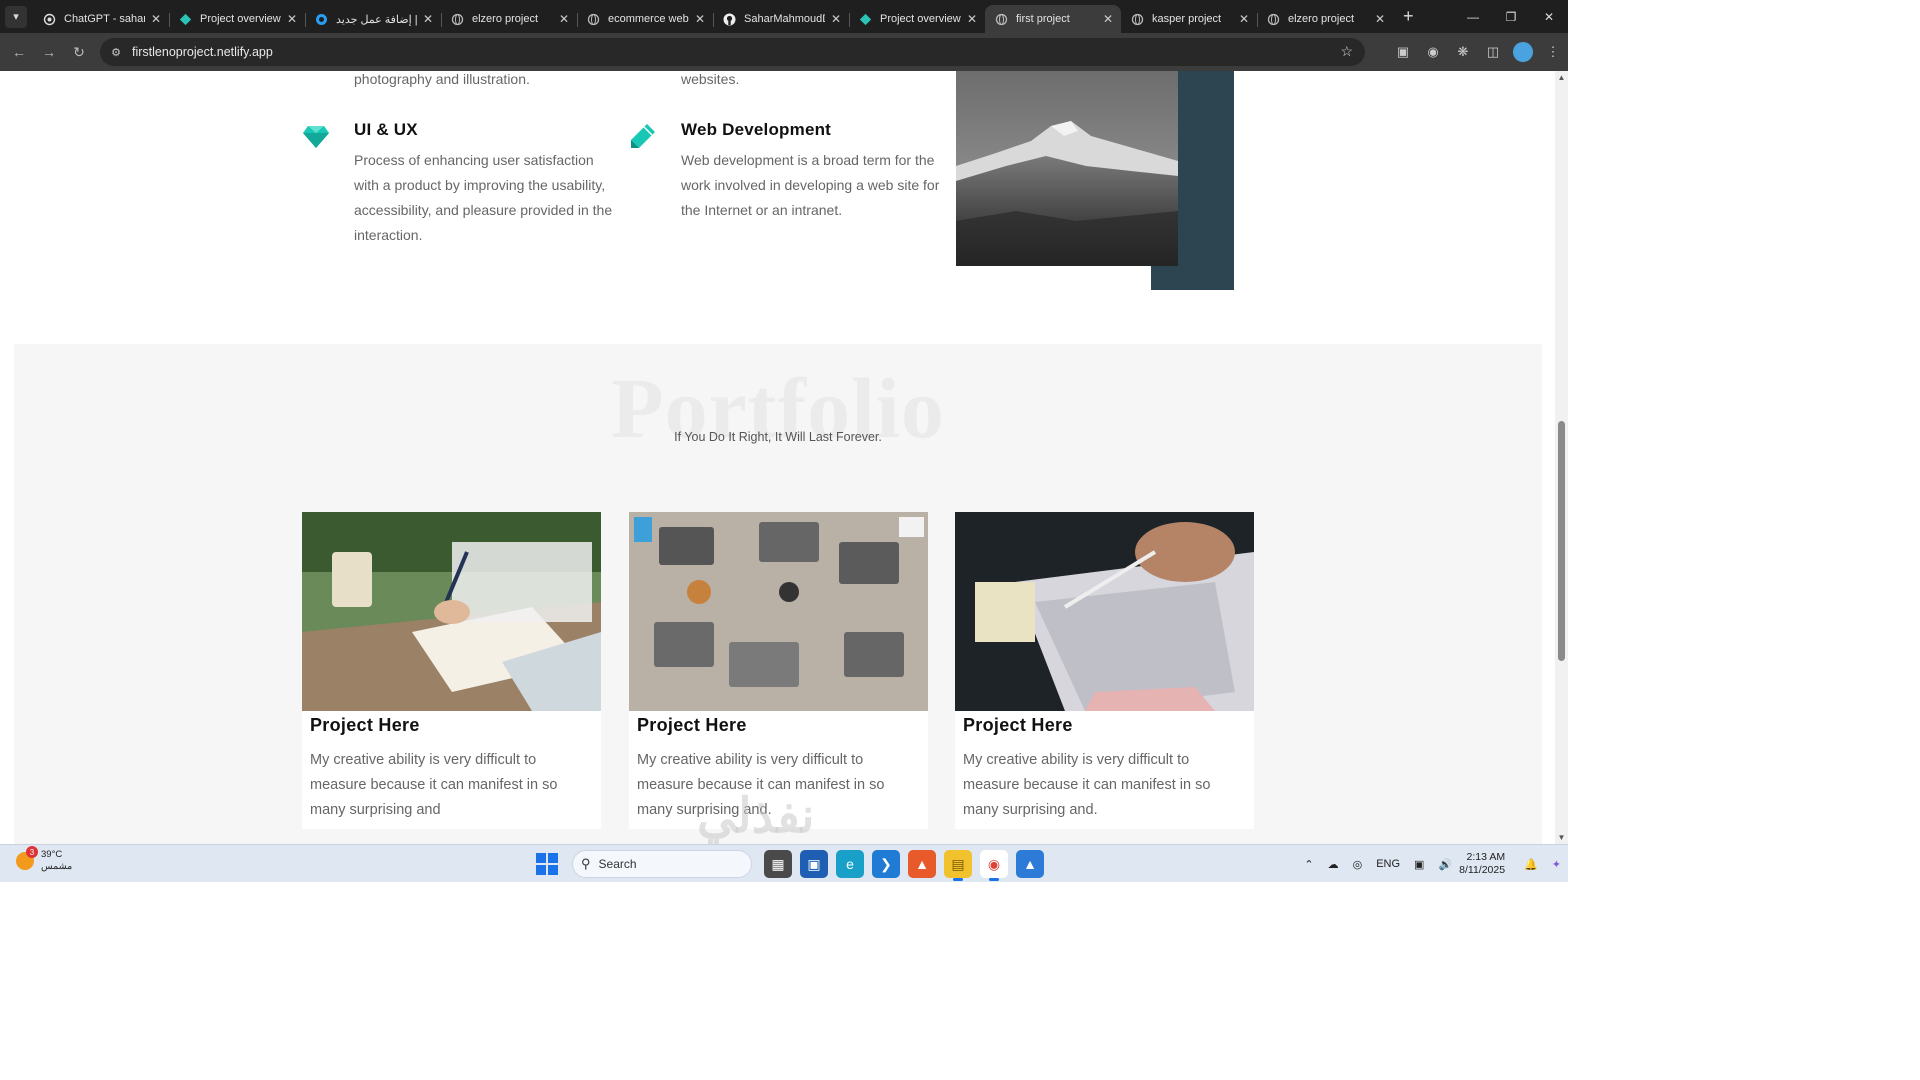 The image size is (1920, 1080). I want to click on service-title: UI & UX, so click(386, 129).